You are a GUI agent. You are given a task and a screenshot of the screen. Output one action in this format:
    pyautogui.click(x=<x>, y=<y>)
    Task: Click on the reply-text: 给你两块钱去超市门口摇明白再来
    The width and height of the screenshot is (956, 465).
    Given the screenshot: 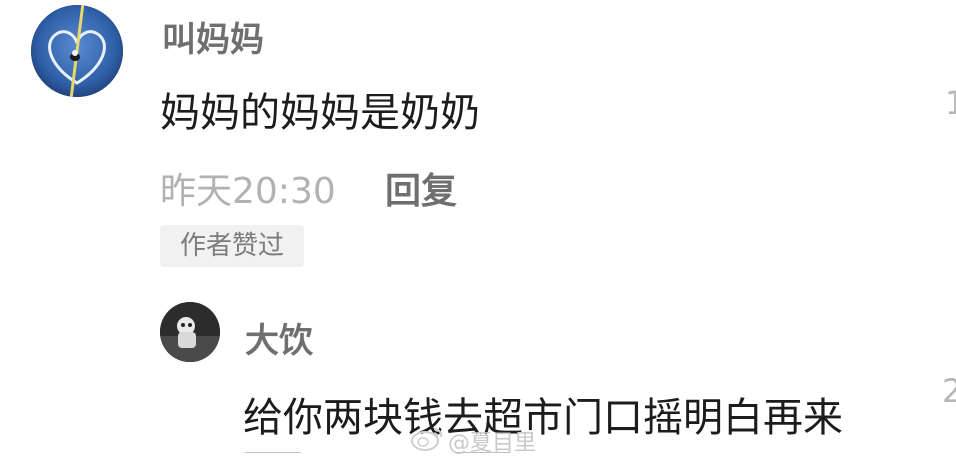 What is the action you would take?
    pyautogui.click(x=543, y=418)
    